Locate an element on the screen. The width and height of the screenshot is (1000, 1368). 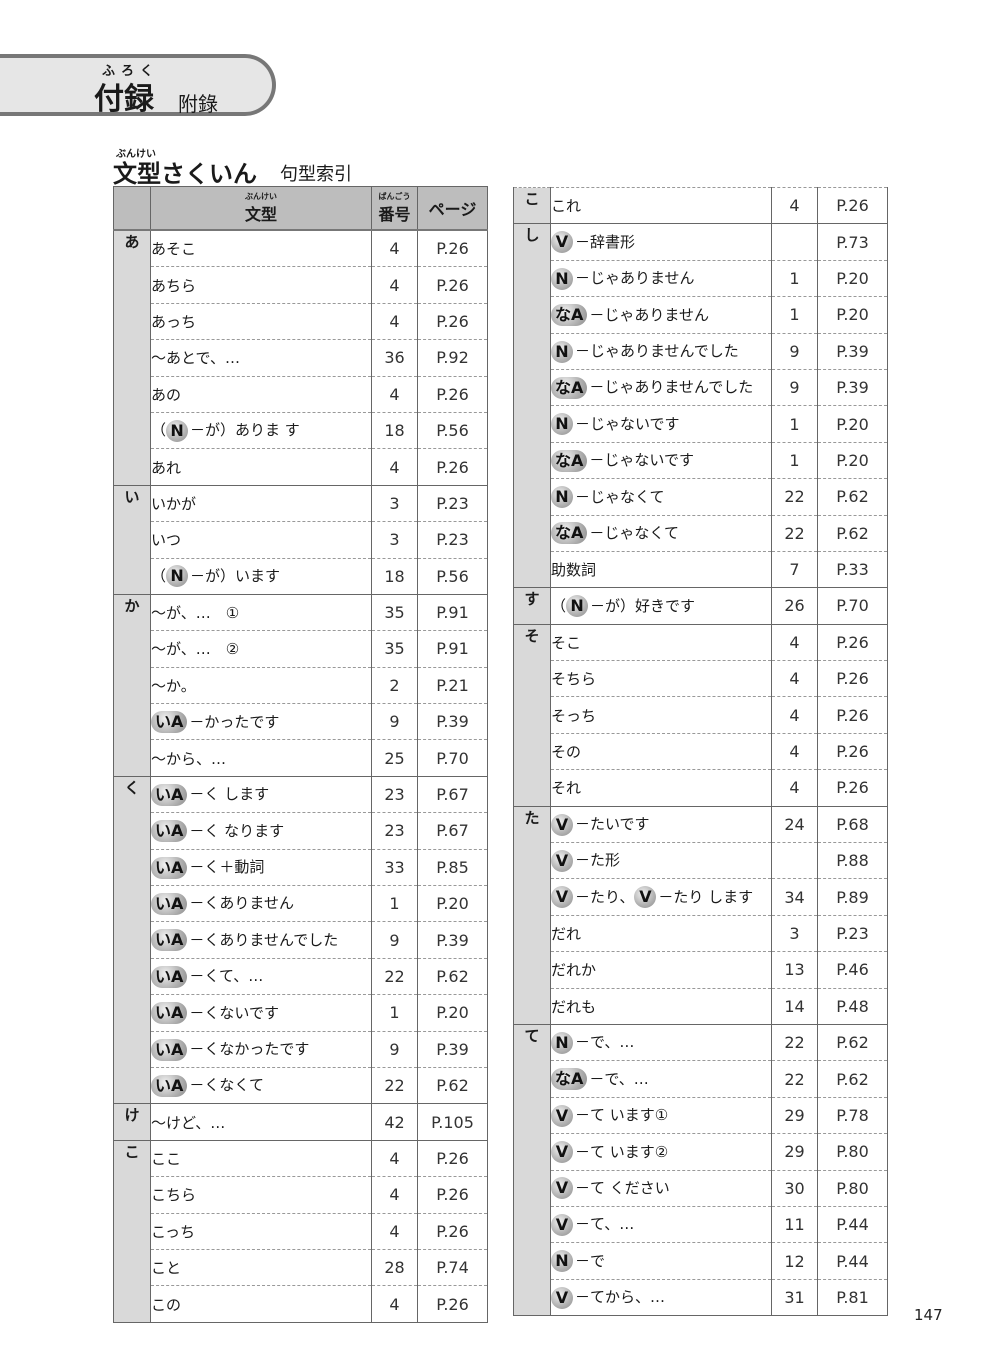
pattern-cell: ～か。 is located at coordinates (261, 686).